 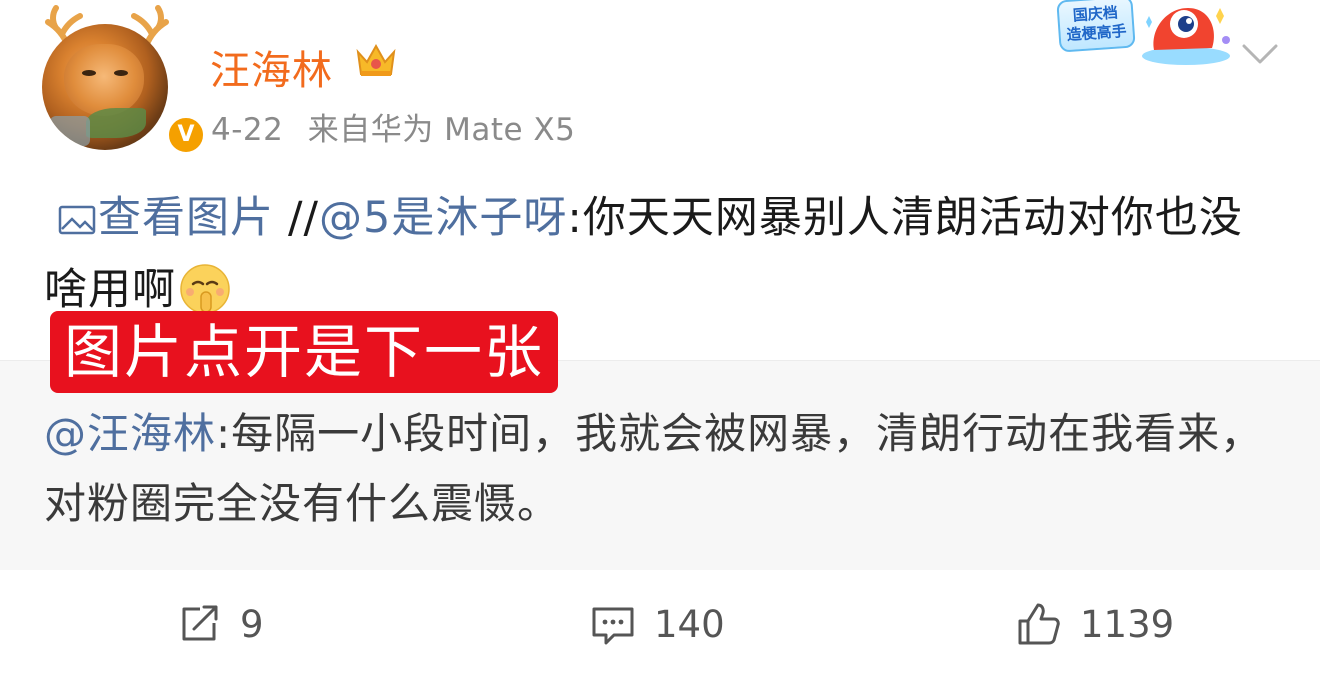 I want to click on avatar-image, so click(x=105, y=87).